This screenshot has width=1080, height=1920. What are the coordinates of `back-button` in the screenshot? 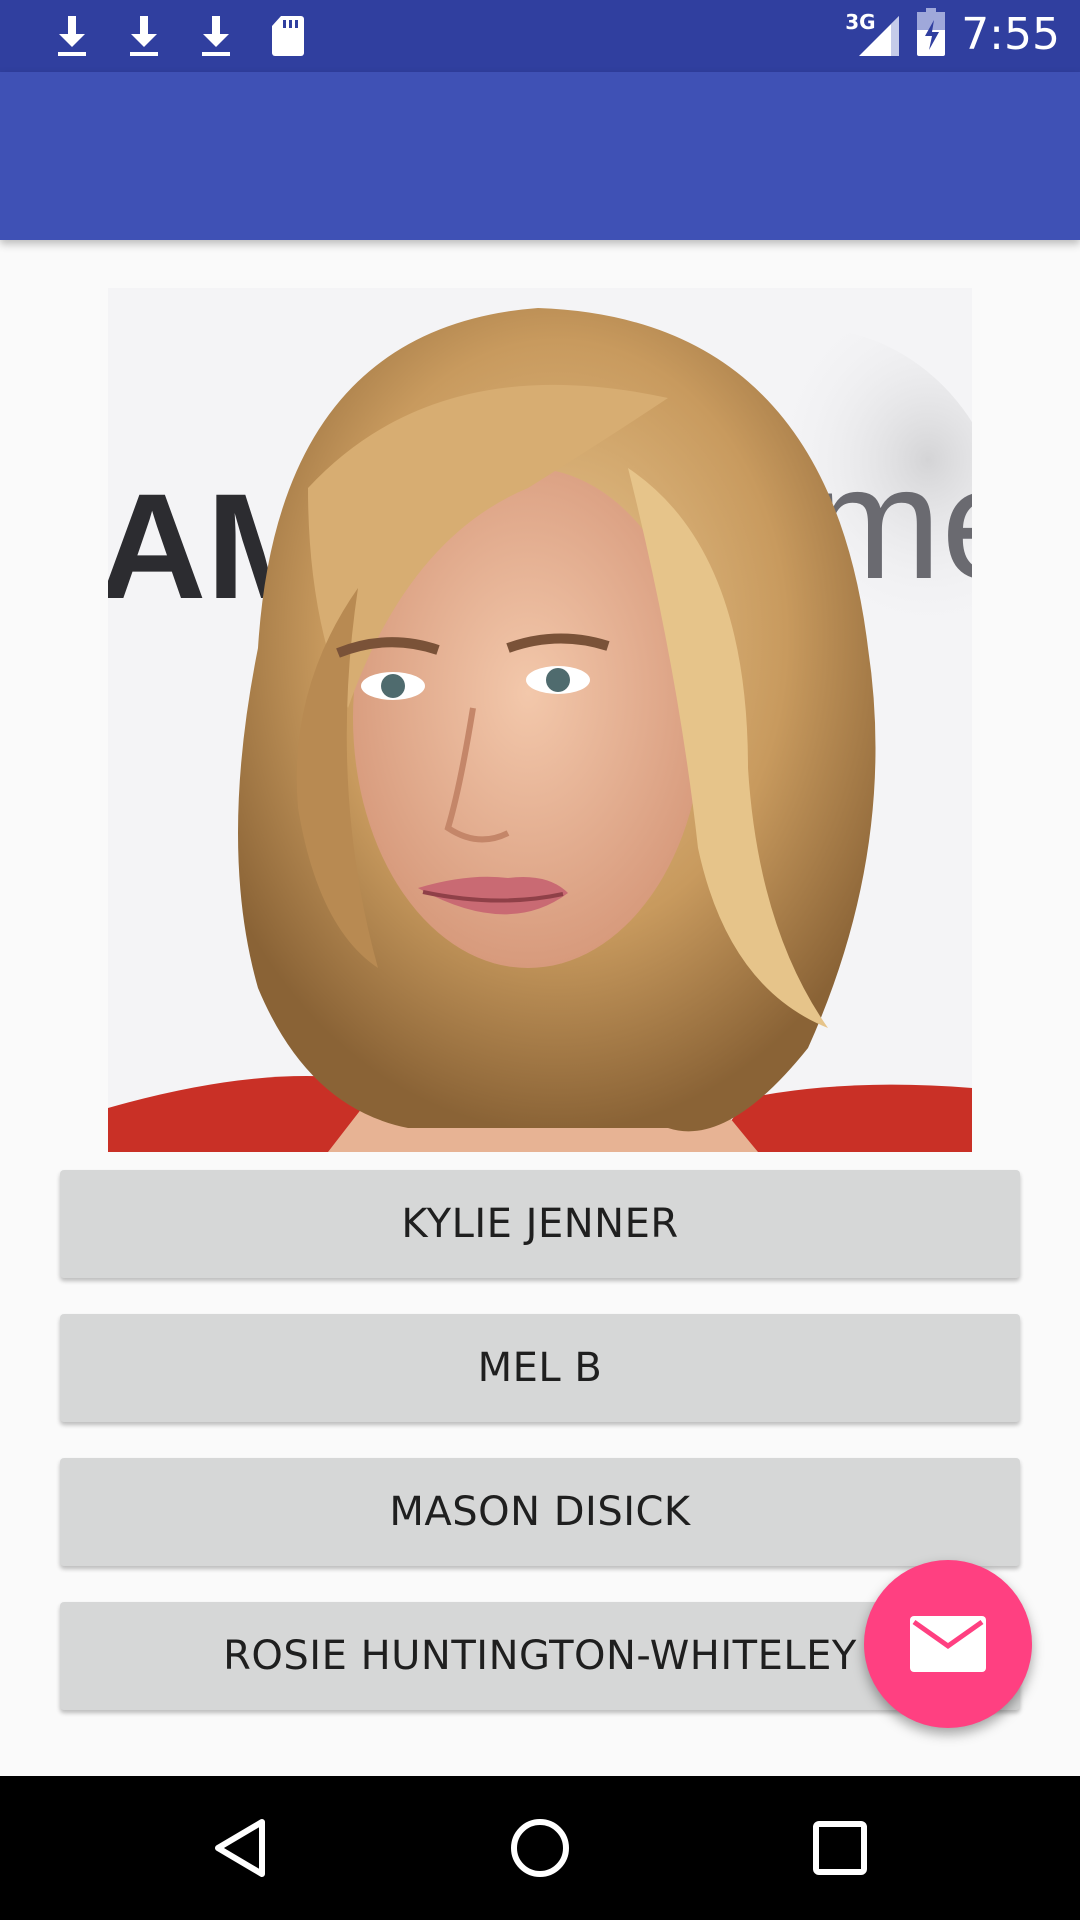 It's located at (240, 1848).